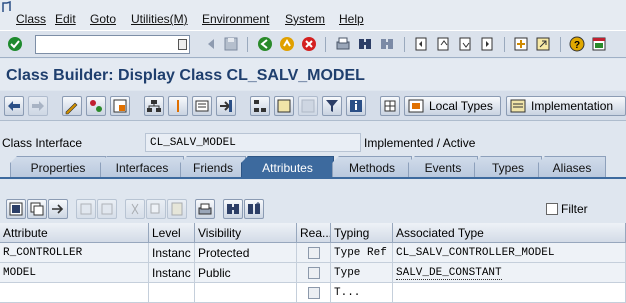 The height and width of the screenshot is (303, 626). What do you see at coordinates (305, 19) in the screenshot?
I see `menu-system: System` at bounding box center [305, 19].